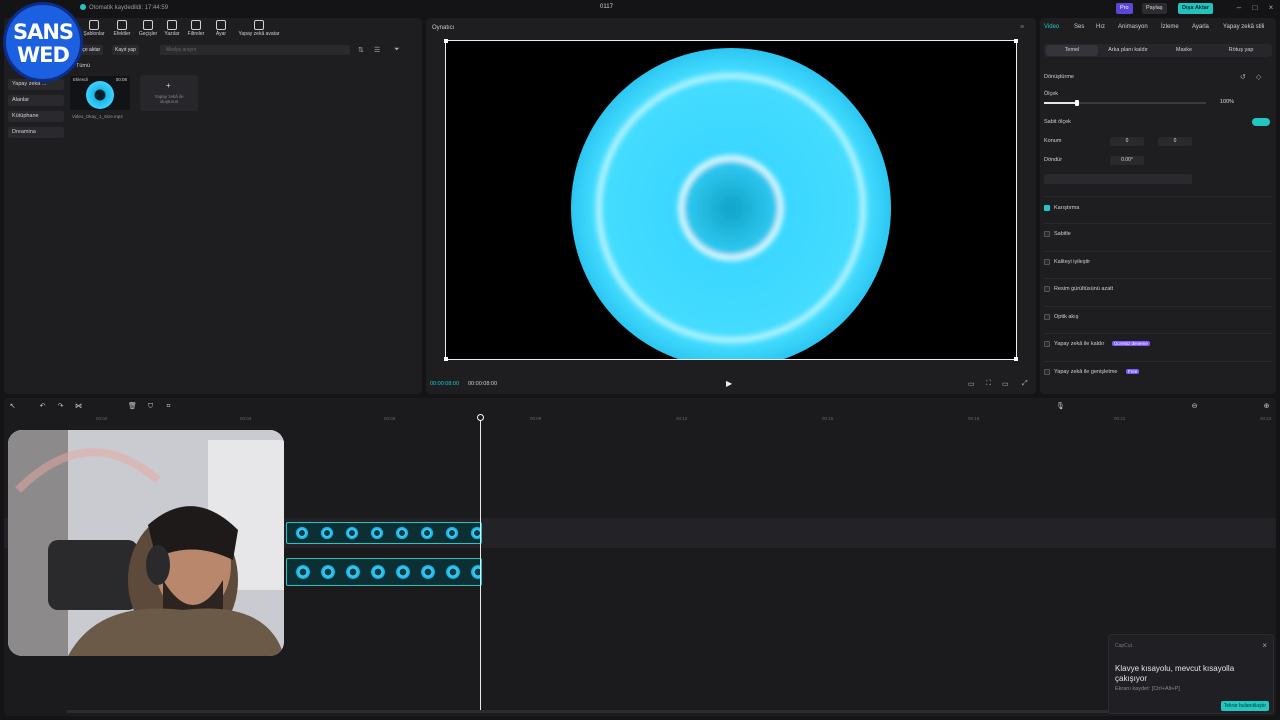 Image resolution: width=1280 pixels, height=720 pixels. Describe the element at coordinates (60, 406) in the screenshot. I see `redo-icon: ↷` at that location.